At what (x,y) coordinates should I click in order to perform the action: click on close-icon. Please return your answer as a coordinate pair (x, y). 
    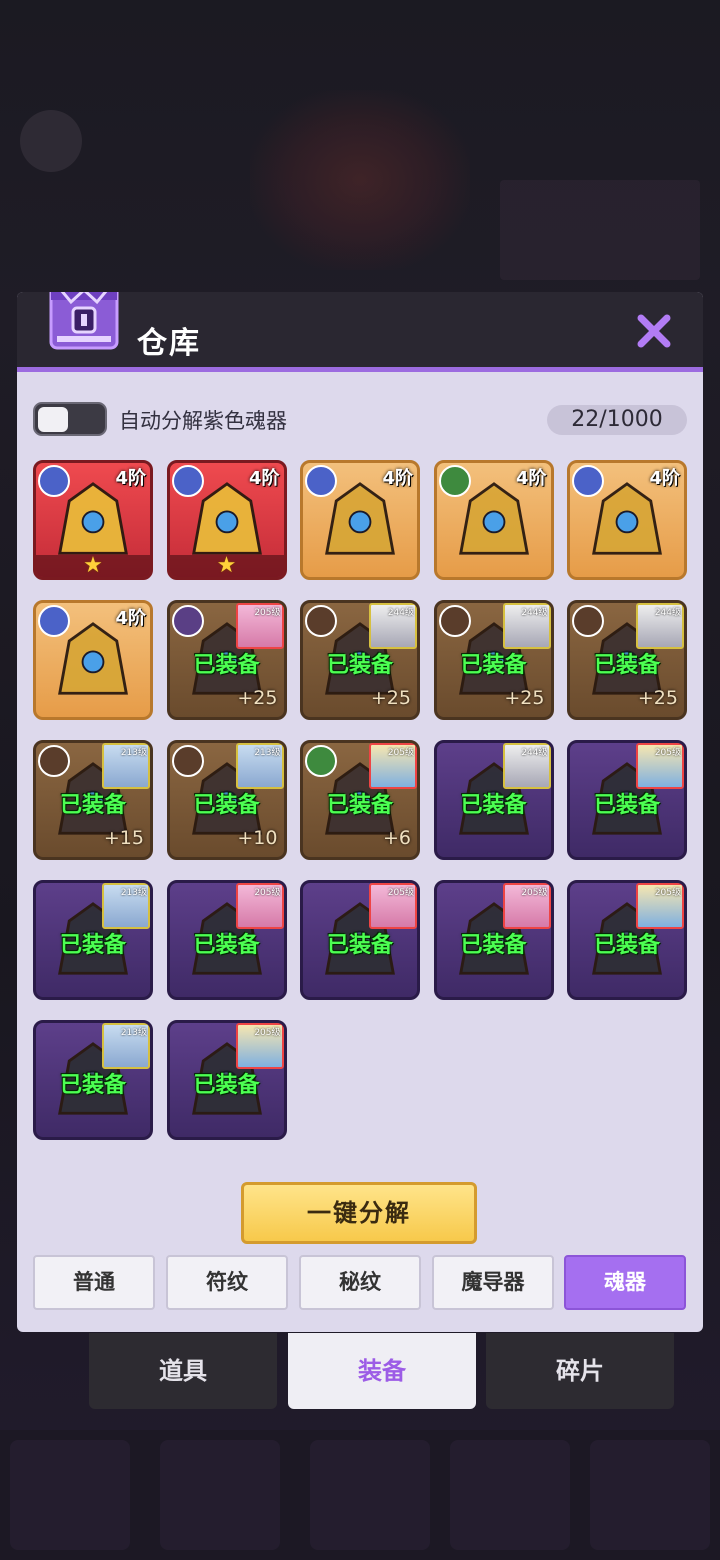
    Looking at the image, I should click on (654, 331).